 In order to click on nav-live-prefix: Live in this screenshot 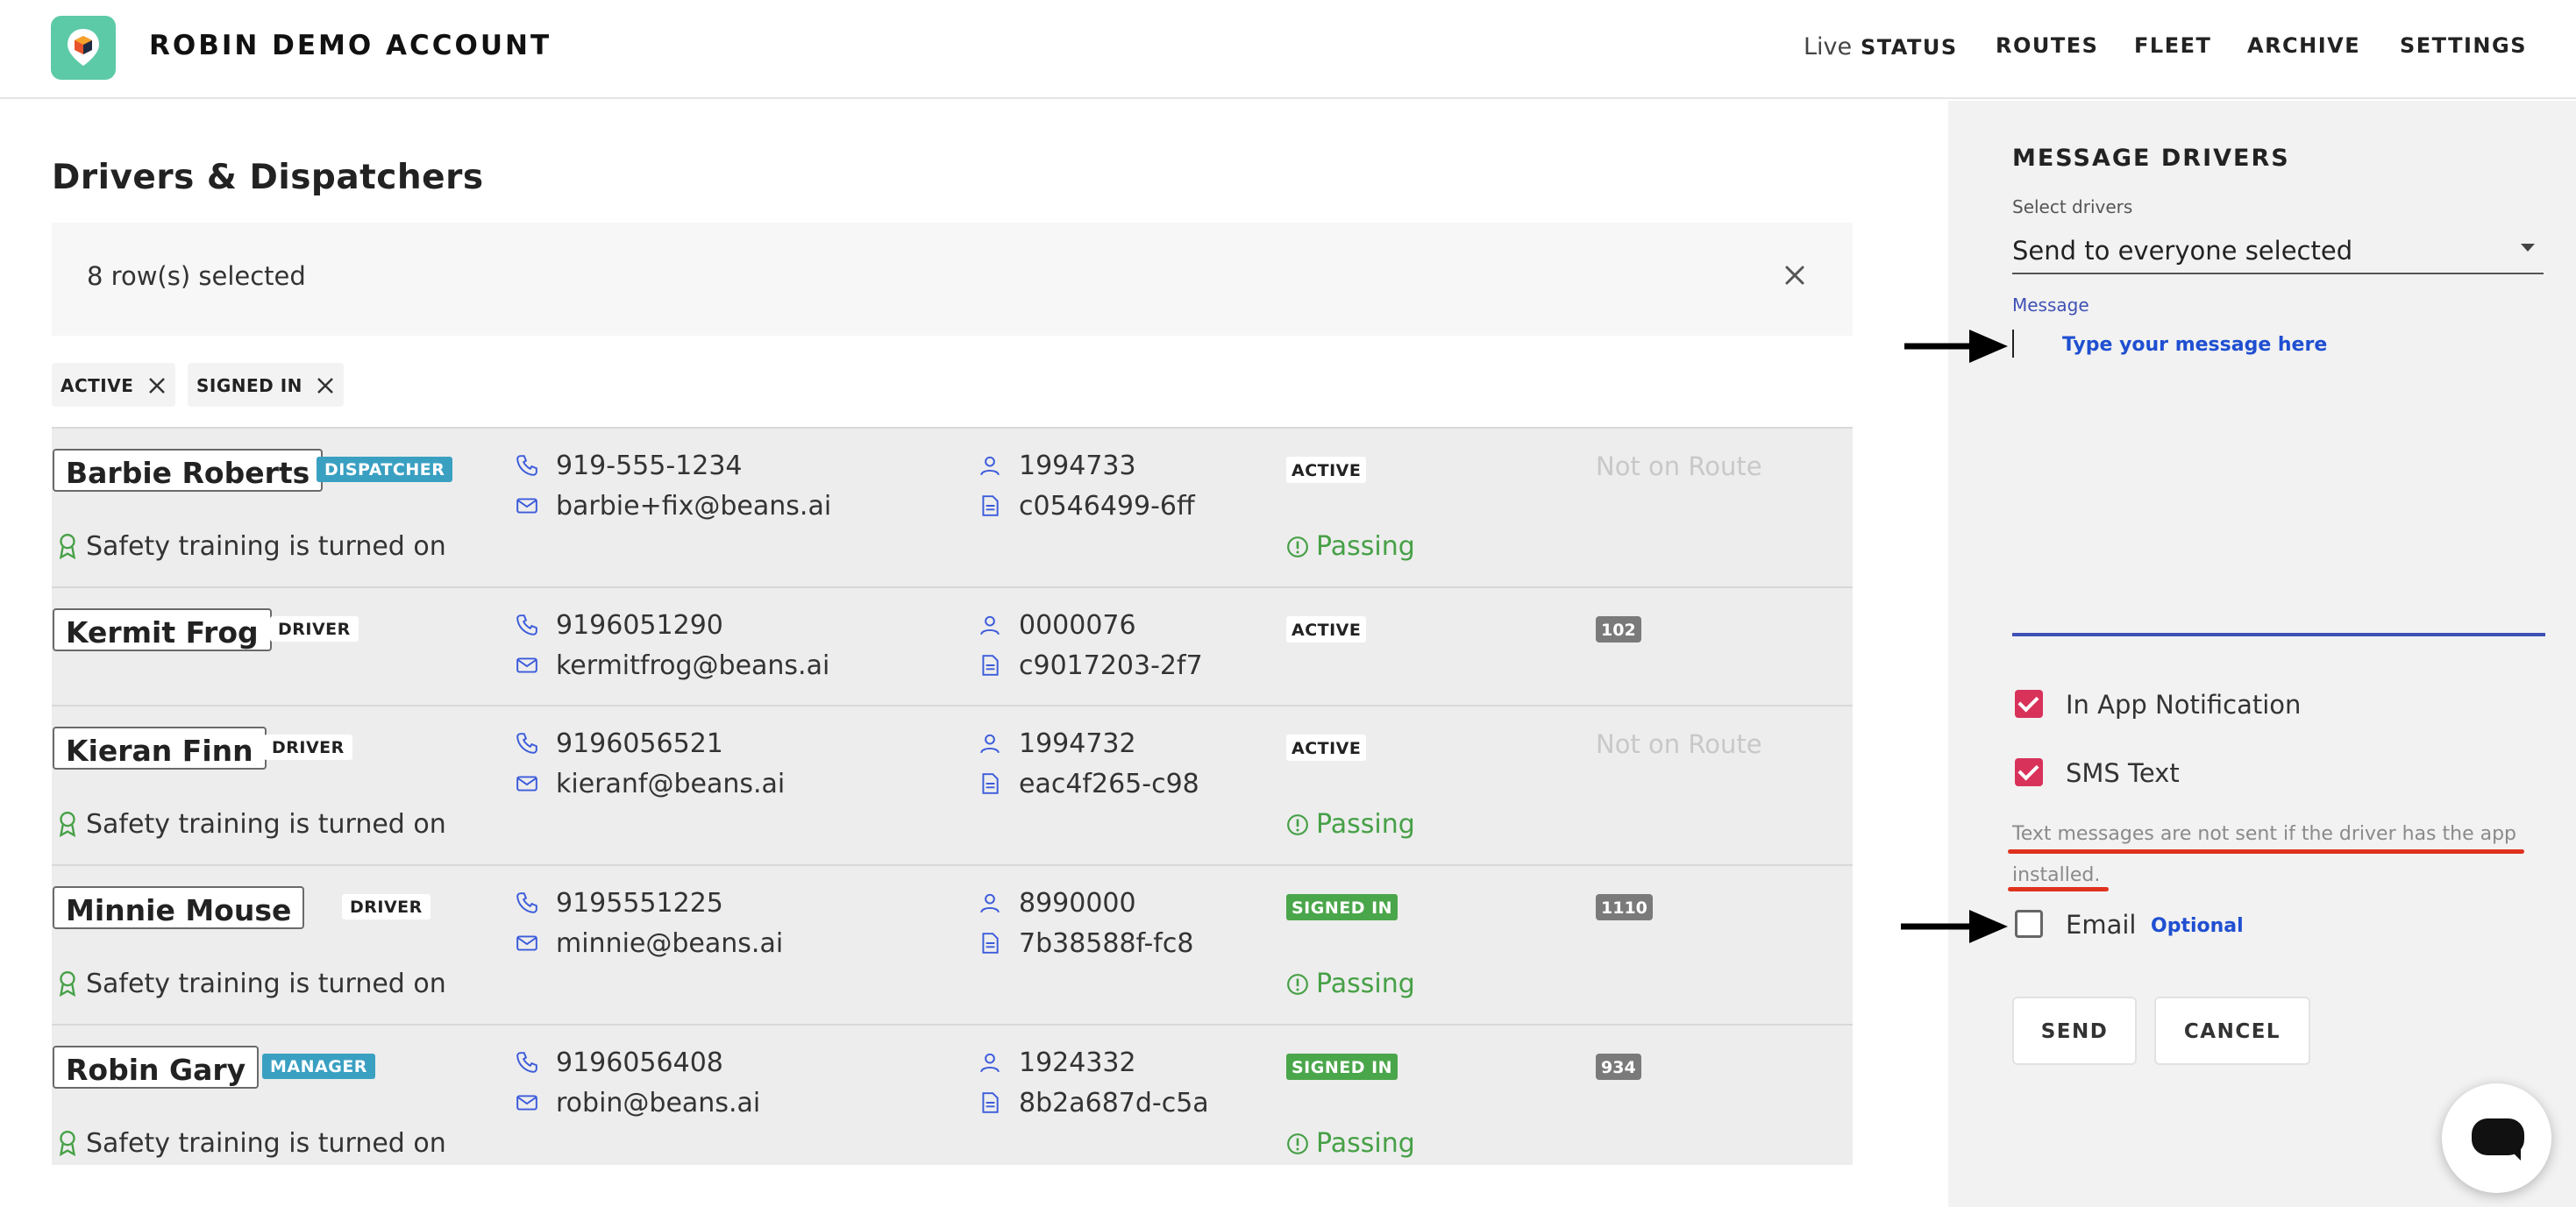, I will do `click(1828, 46)`.